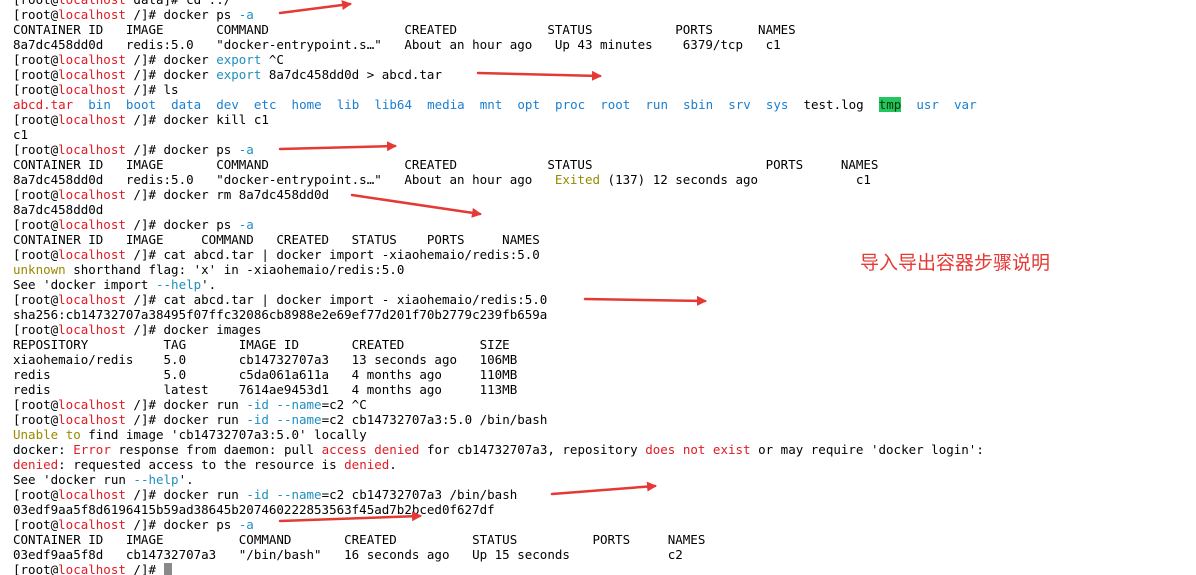 This screenshot has width=1196, height=575. What do you see at coordinates (498, 134) in the screenshot?
I see `terminal-line: c1` at bounding box center [498, 134].